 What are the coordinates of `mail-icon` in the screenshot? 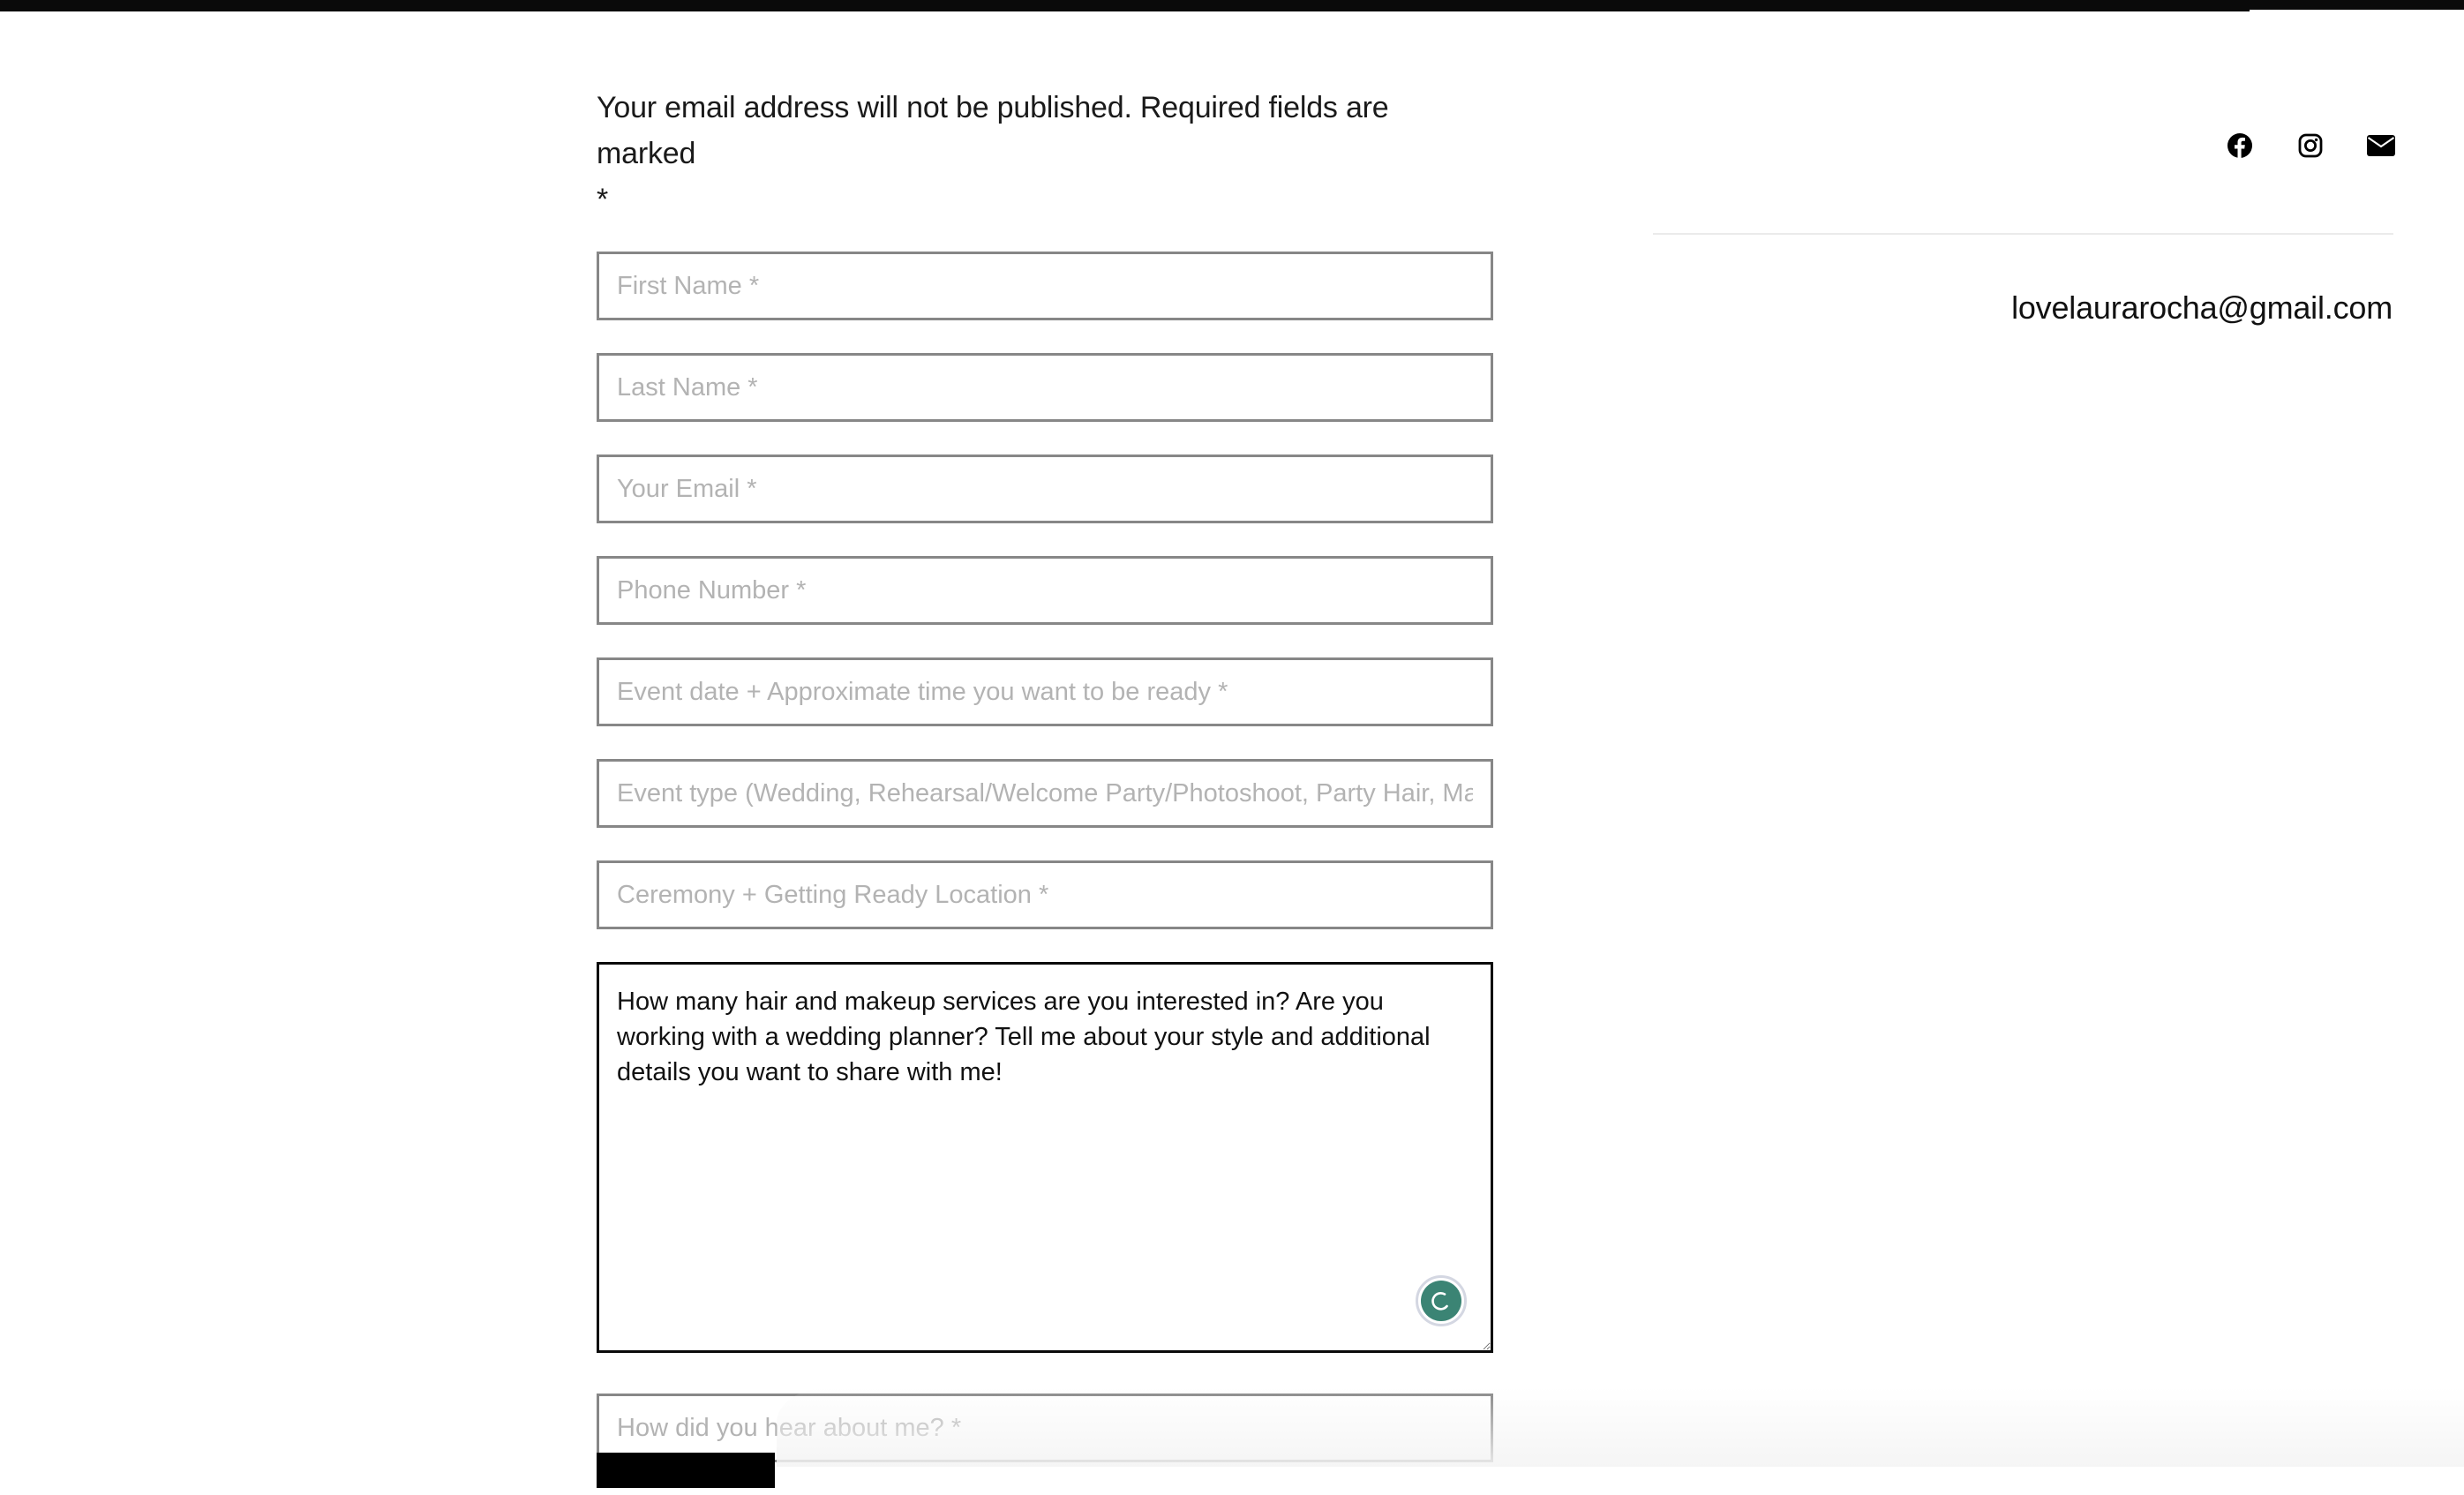 It's located at (2381, 146).